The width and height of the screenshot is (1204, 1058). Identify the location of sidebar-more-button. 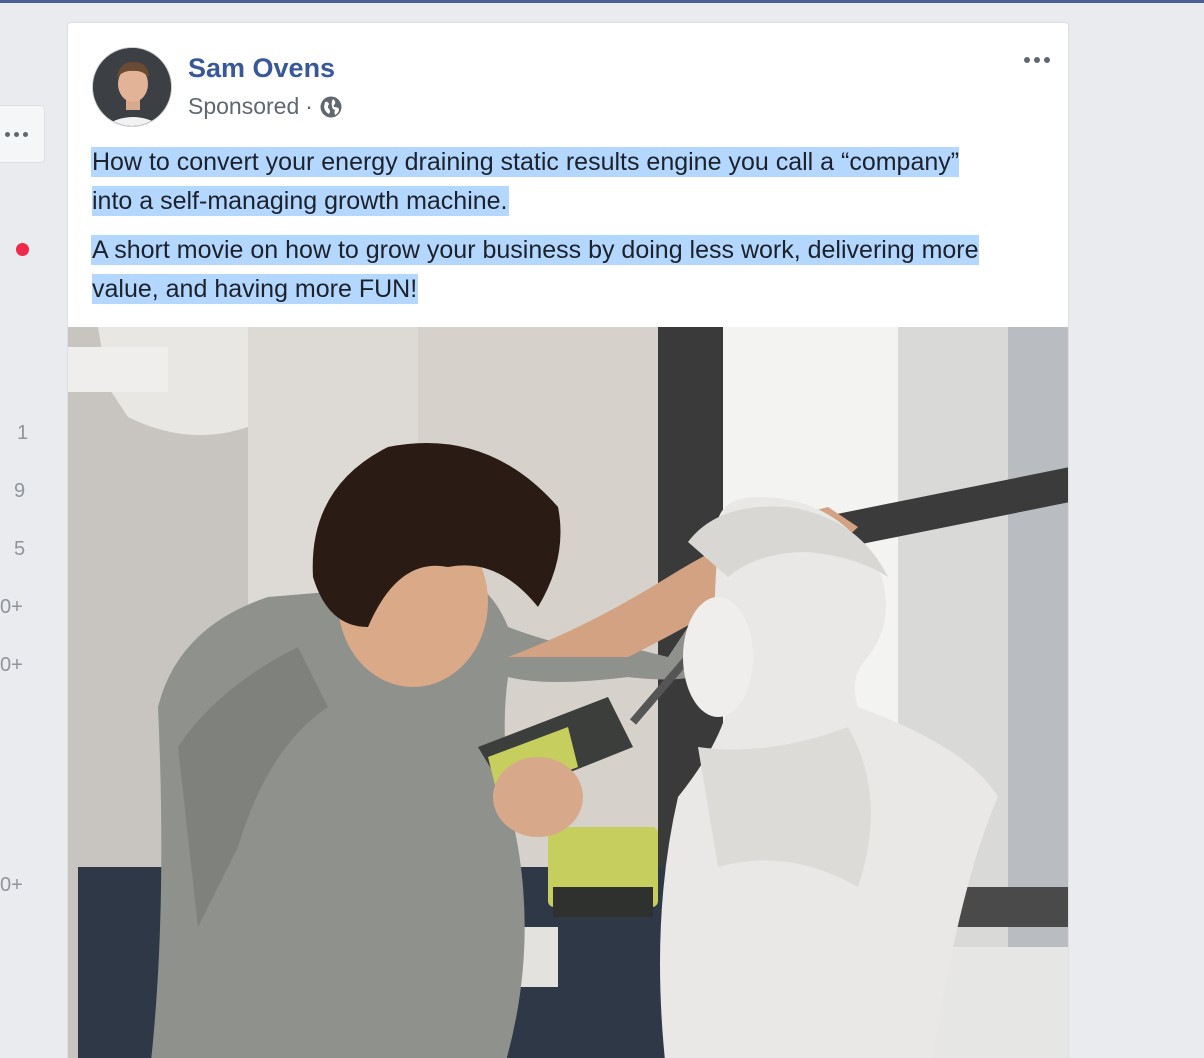
(22, 134).